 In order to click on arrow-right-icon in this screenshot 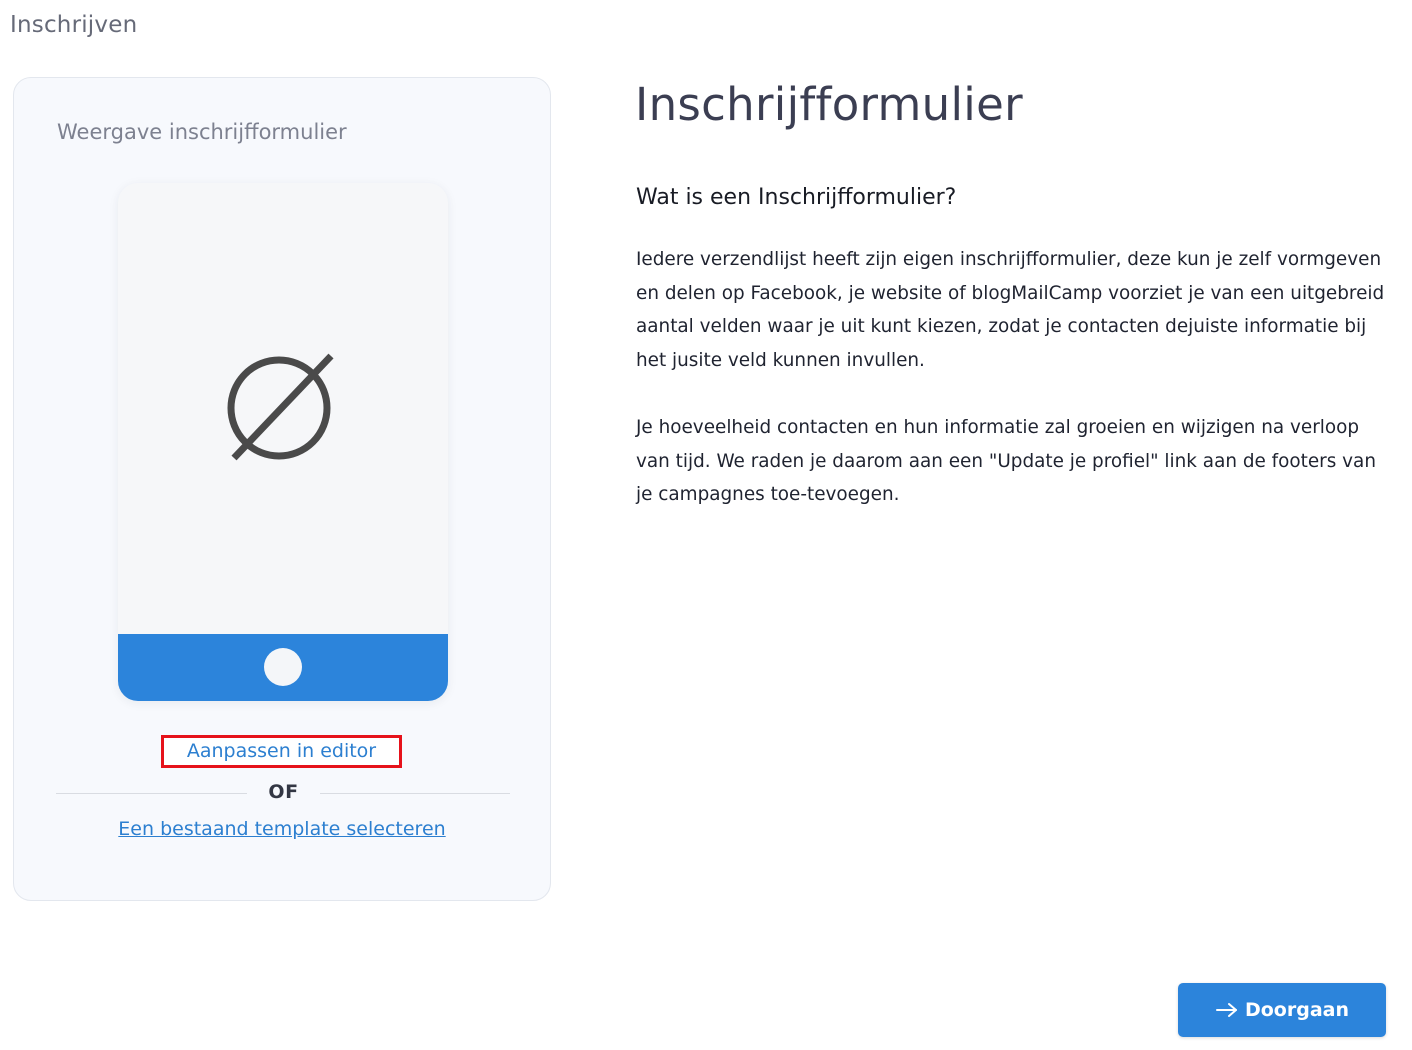, I will do `click(1226, 1010)`.